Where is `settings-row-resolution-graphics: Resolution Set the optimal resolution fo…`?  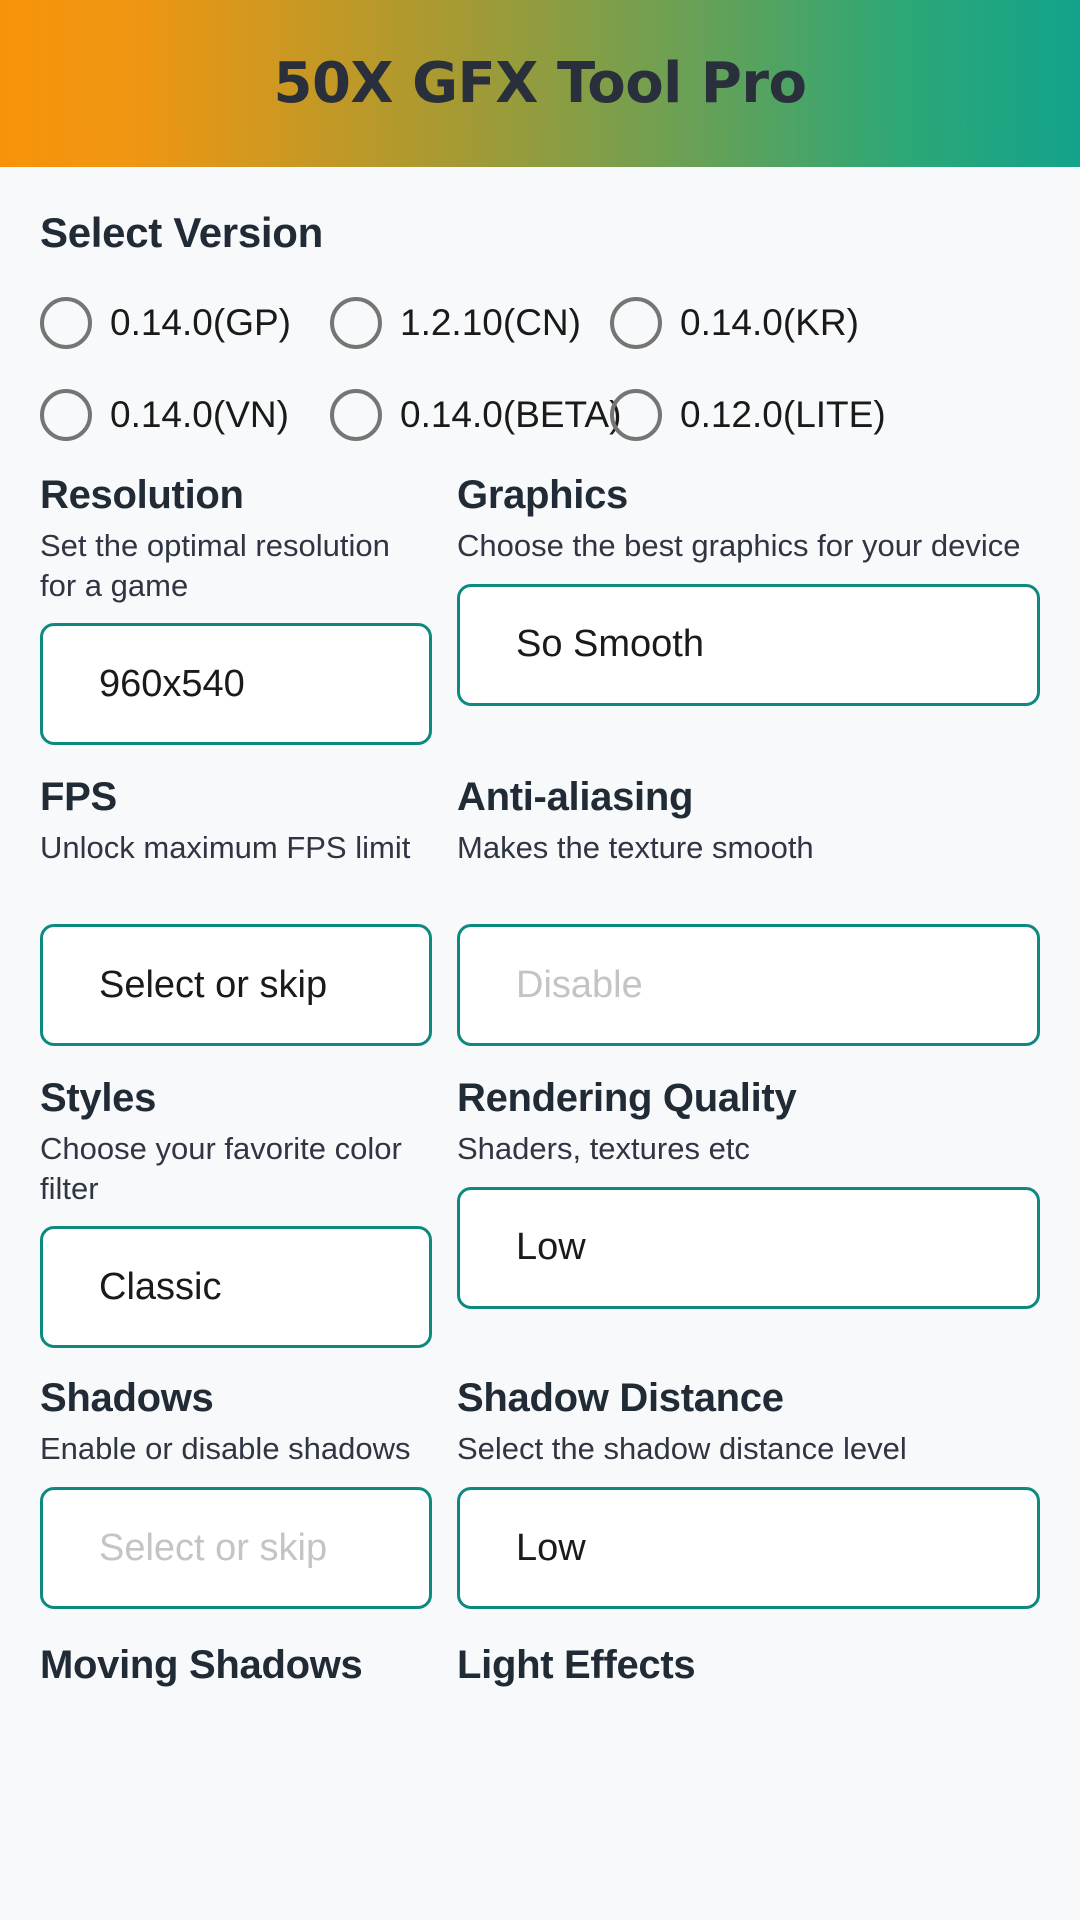
settings-row-resolution-graphics: Resolution Set the optimal resolution fo… is located at coordinates (540, 609).